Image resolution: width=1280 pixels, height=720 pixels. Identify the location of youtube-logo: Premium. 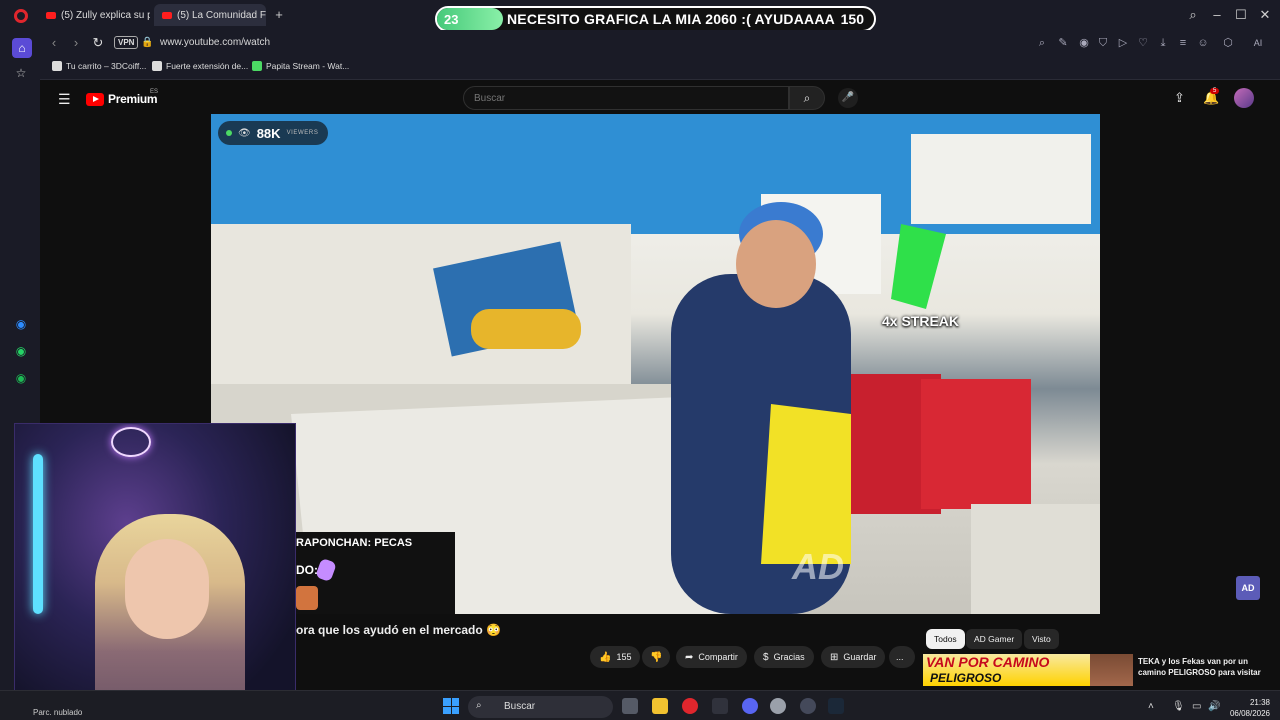
(122, 99).